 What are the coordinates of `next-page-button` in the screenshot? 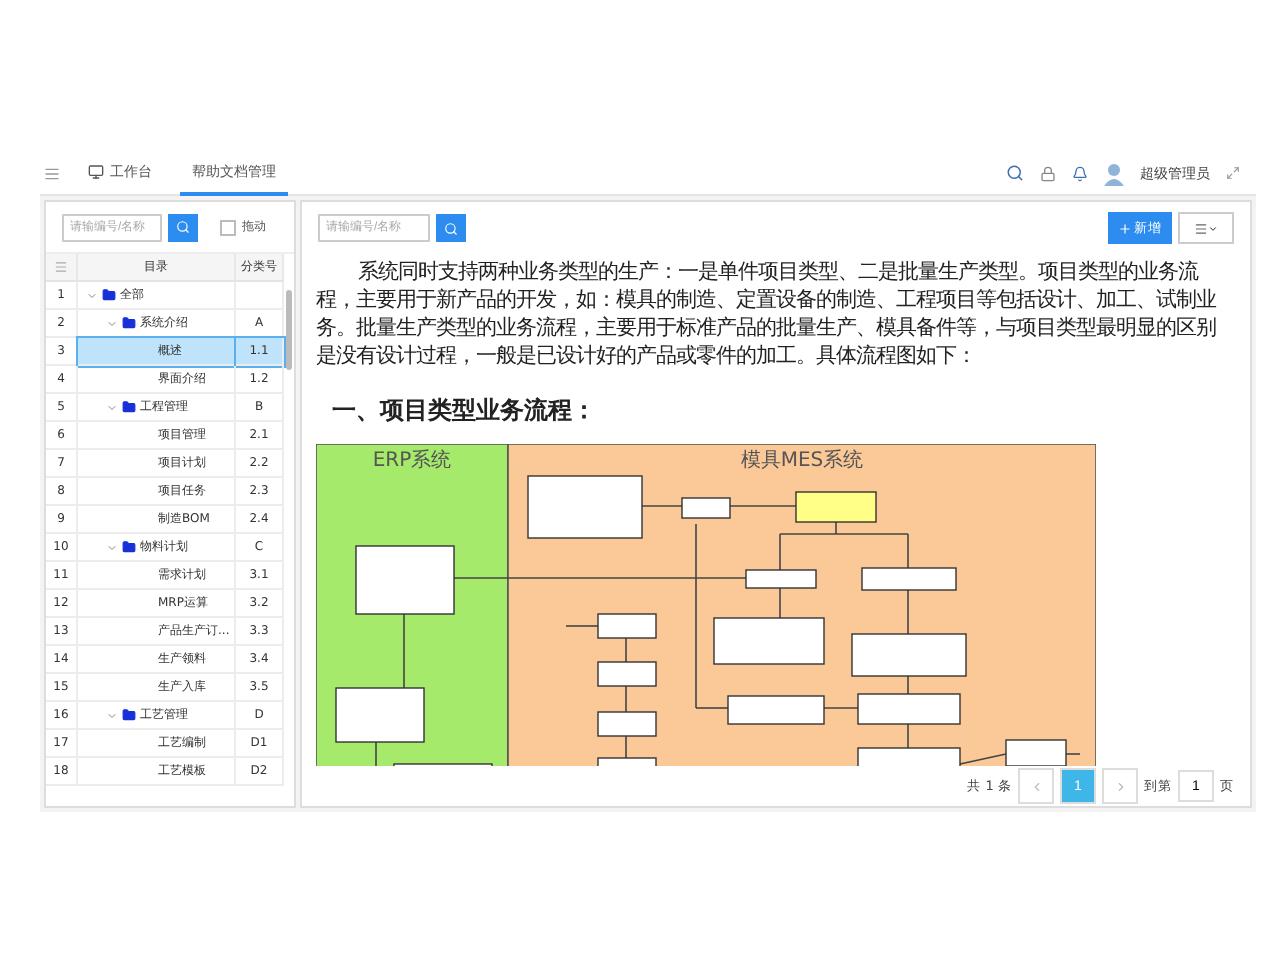 It's located at (1120, 786).